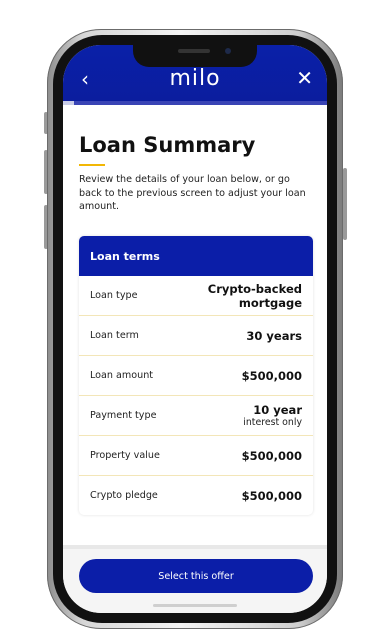 The image size is (383, 631). I want to click on term-value: Crypto-backed mortgage, so click(254, 295).